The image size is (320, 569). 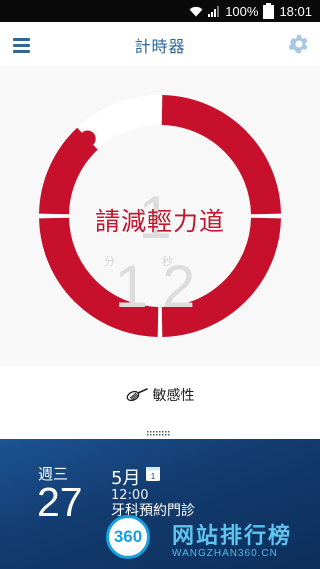 What do you see at coordinates (269, 11) in the screenshot?
I see `battery-icon` at bounding box center [269, 11].